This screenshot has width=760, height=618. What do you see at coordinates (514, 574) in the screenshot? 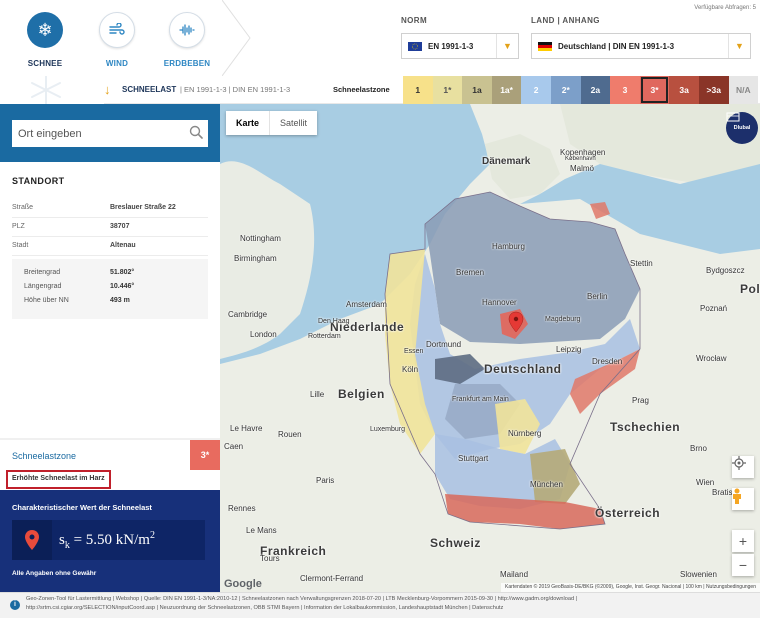
I see `map-label: Mailand` at bounding box center [514, 574].